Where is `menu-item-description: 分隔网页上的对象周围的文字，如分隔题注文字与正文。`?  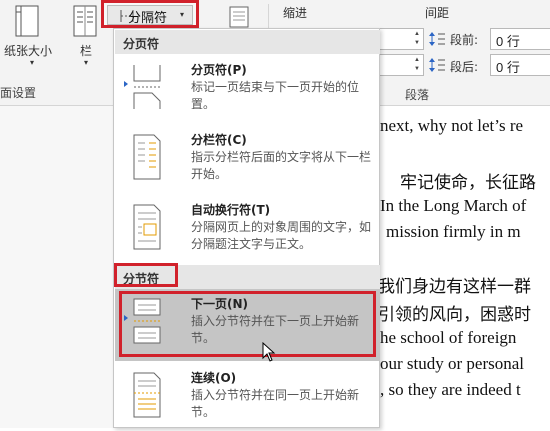 menu-item-description: 分隔网页上的对象周围的文字，如分隔题注文字与正文。 is located at coordinates (281, 235).